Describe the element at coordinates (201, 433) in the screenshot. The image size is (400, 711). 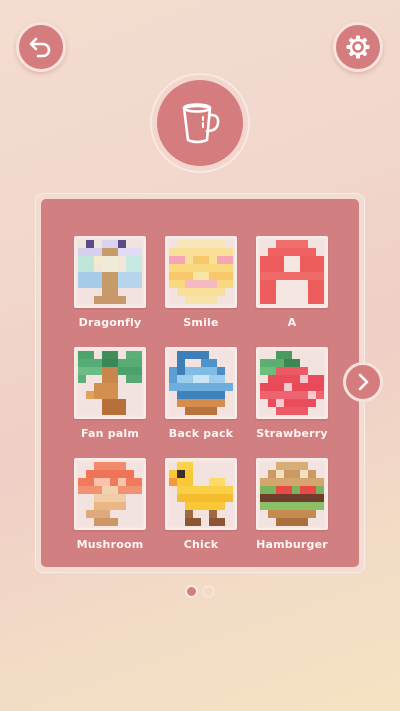
I see `puzzle-label: Back pack` at that location.